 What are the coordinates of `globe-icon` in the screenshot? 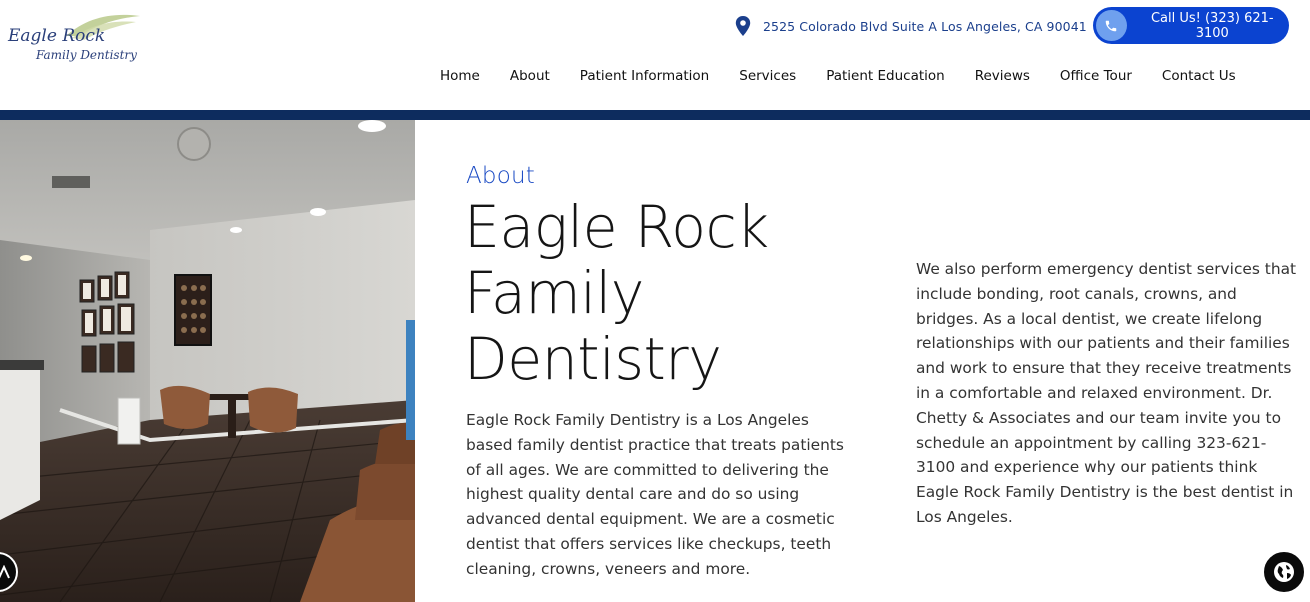 It's located at (1284, 572).